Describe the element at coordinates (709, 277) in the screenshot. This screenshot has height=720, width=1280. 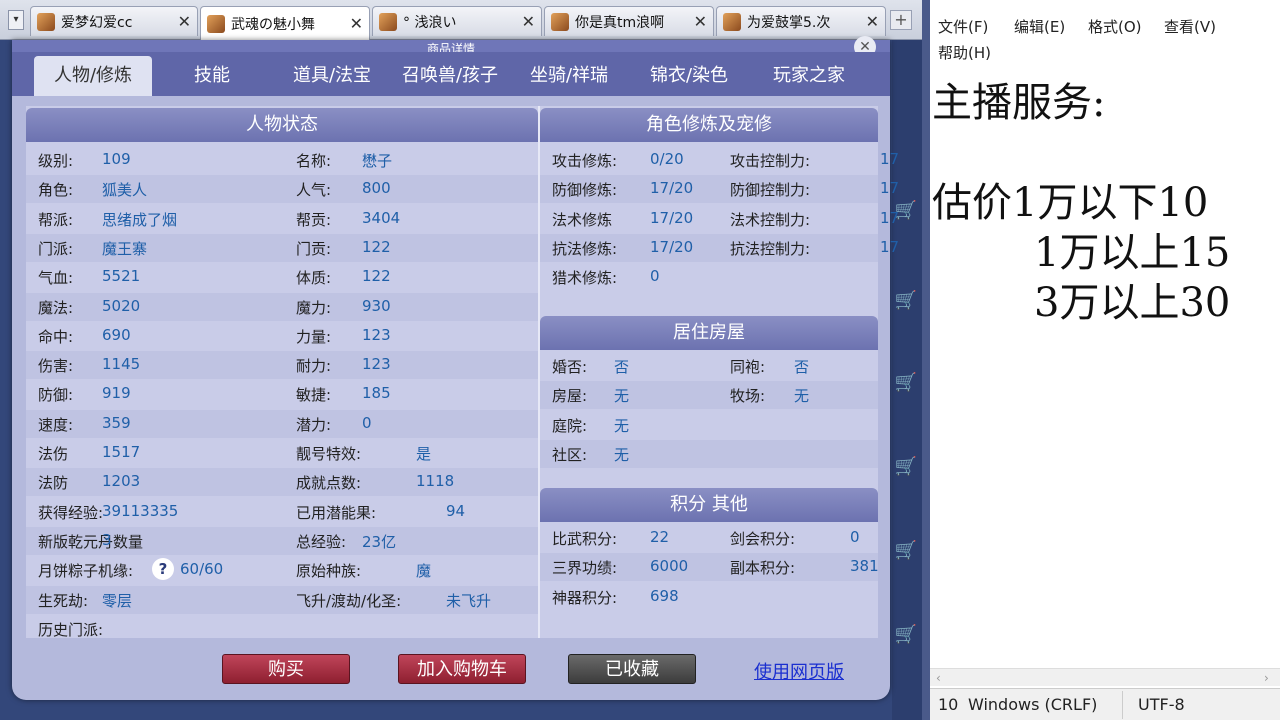
I see `info-row: 猎术修炼: 0` at that location.